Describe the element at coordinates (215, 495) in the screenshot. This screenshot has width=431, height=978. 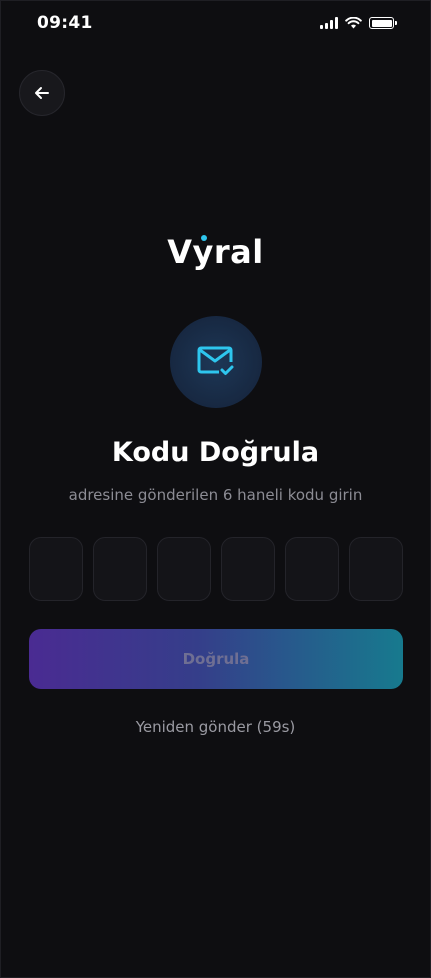
I see `page-subtitle: adresine gönderilen 6 haneli kodu girin` at that location.